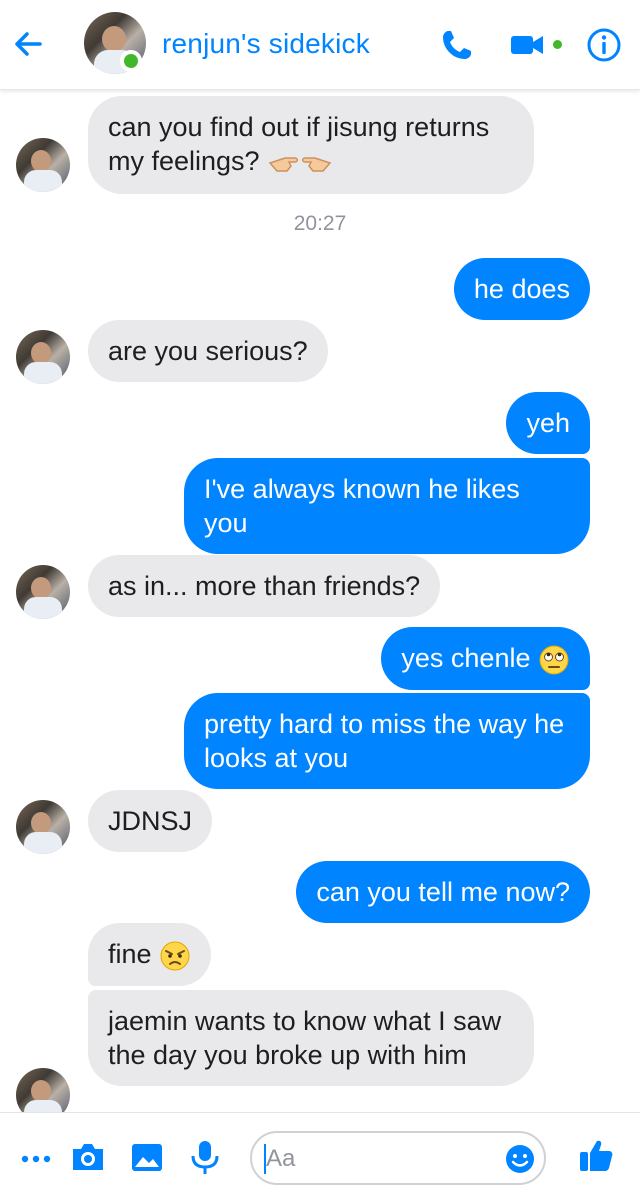  Describe the element at coordinates (362, 506) in the screenshot. I see `message-text: I've always known he likes you` at that location.